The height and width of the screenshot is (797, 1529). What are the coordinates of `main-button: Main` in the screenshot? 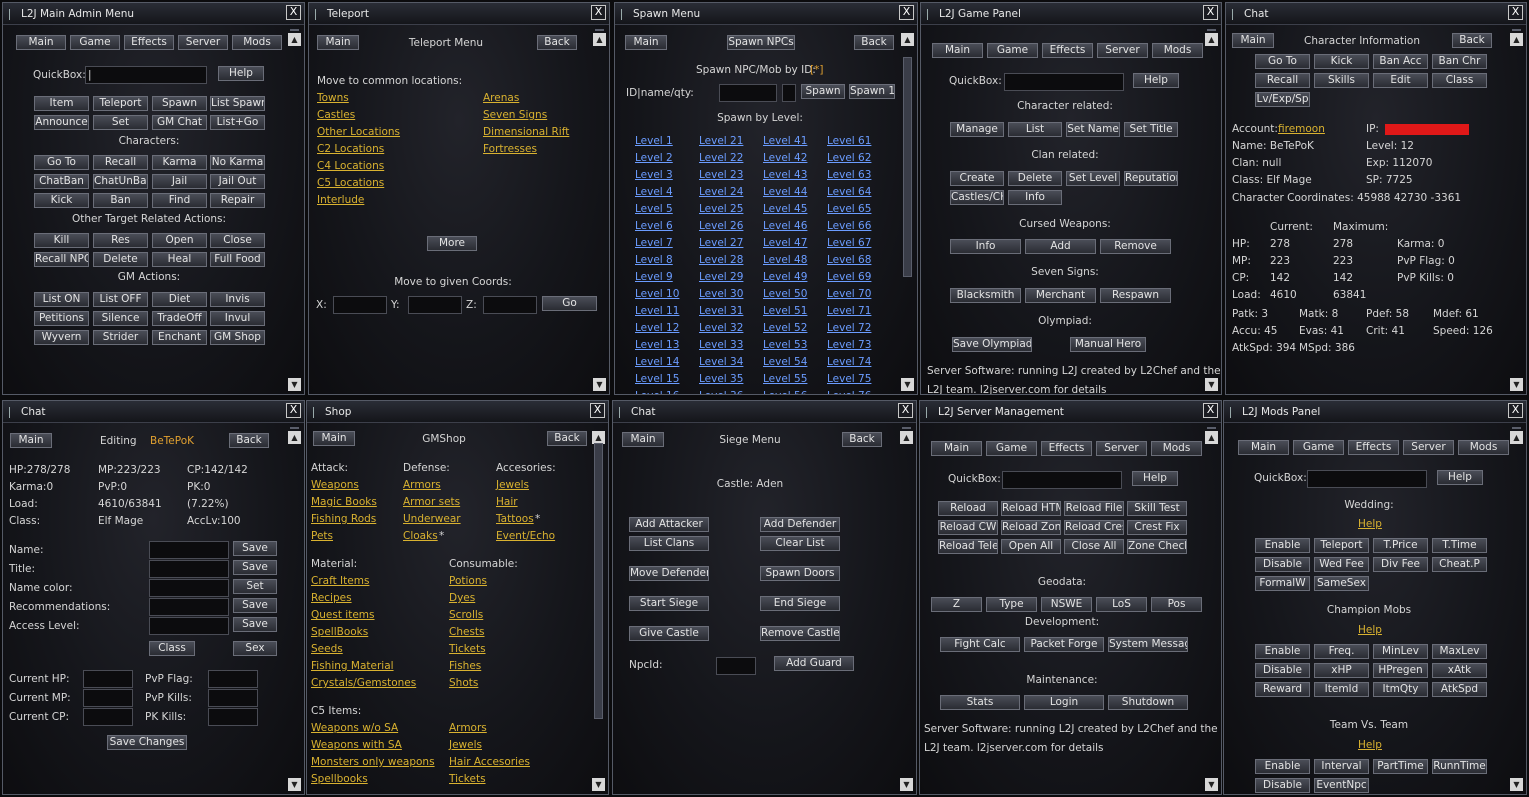 It's located at (646, 42).